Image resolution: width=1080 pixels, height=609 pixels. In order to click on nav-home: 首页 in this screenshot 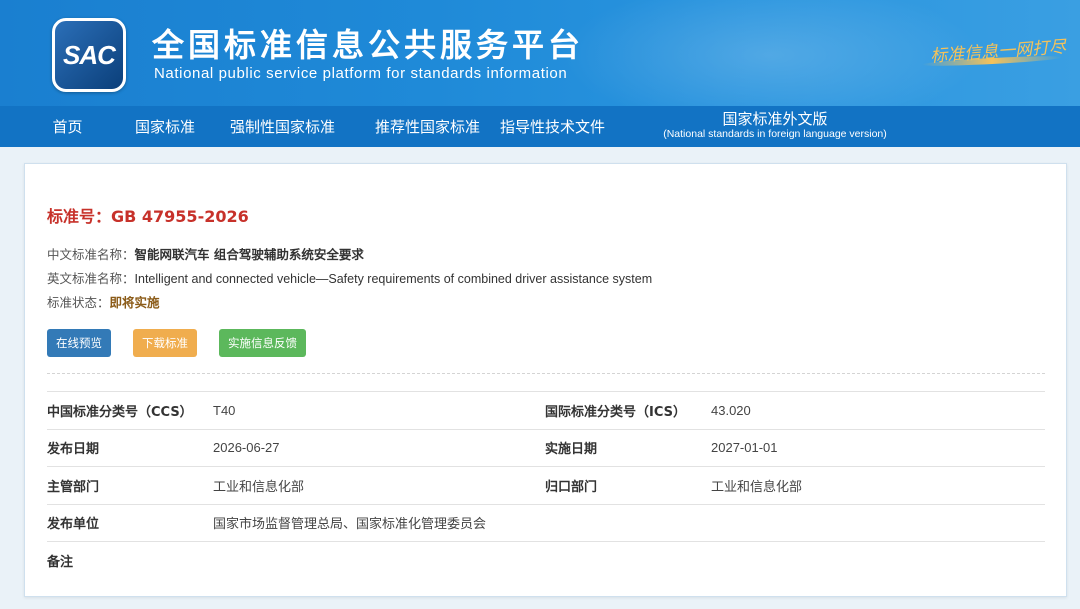, I will do `click(67, 126)`.